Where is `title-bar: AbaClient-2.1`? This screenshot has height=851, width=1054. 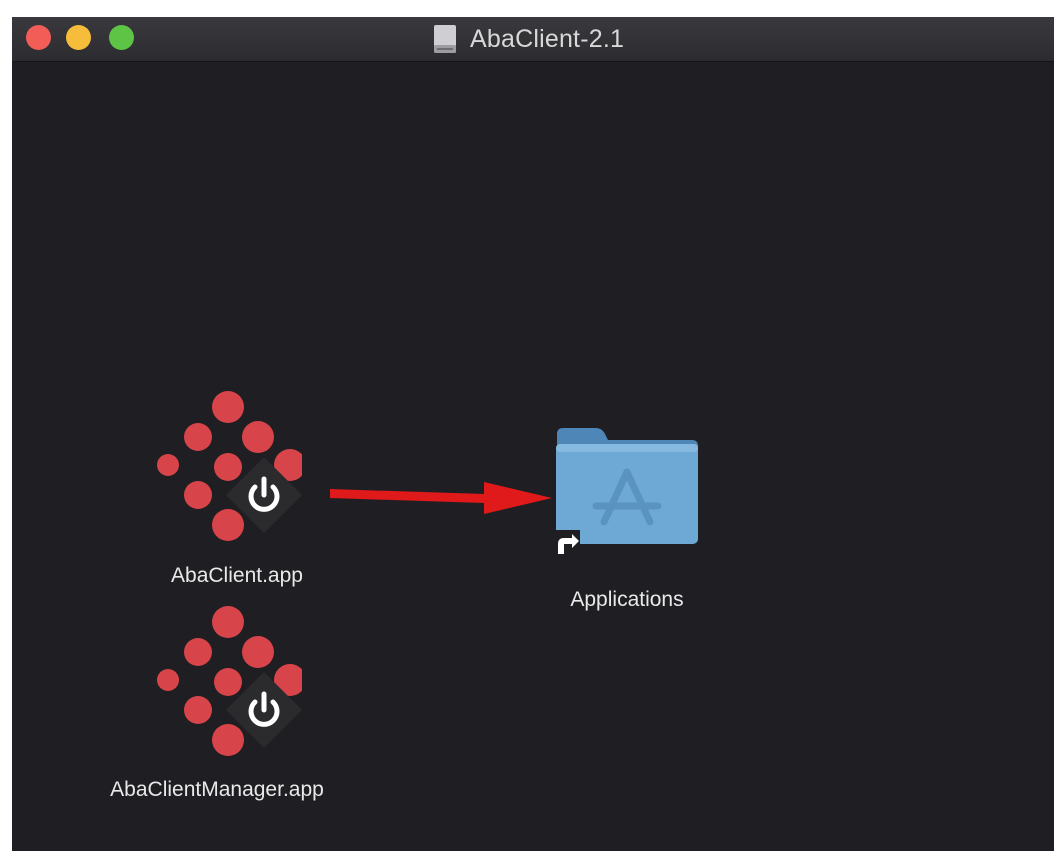 title-bar: AbaClient-2.1 is located at coordinates (533, 39).